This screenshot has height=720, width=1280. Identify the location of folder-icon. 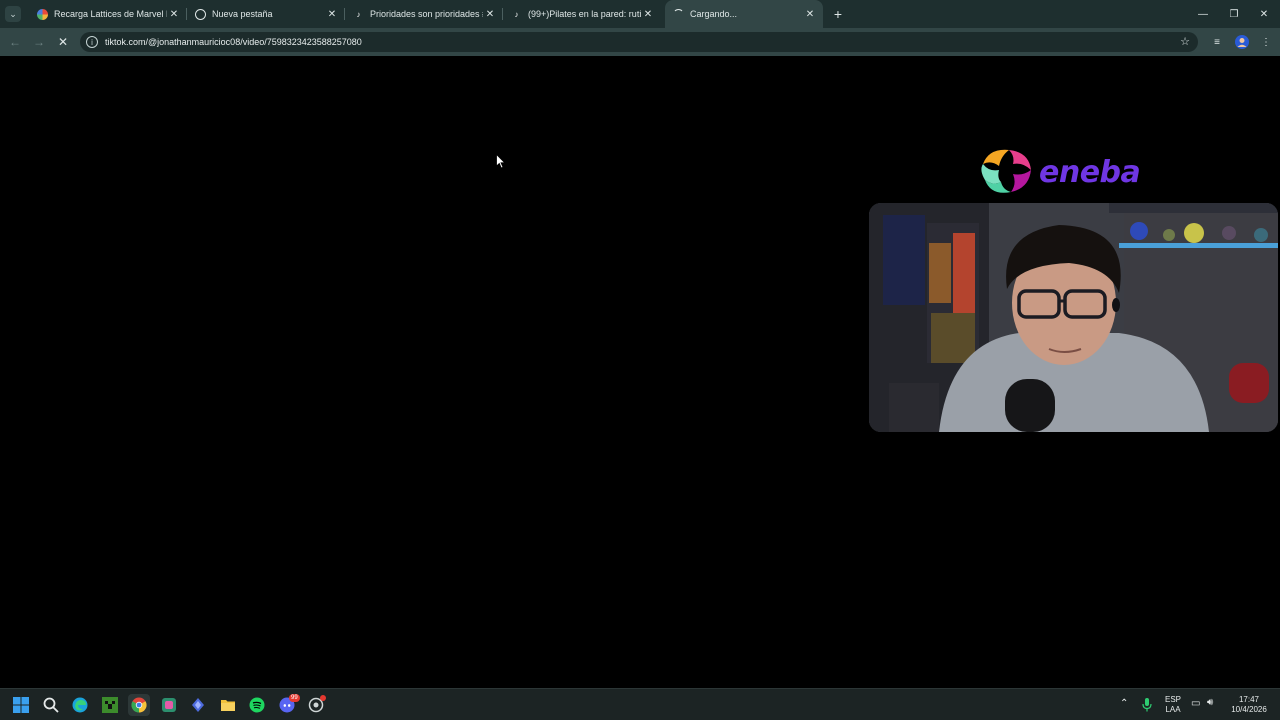
(228, 705).